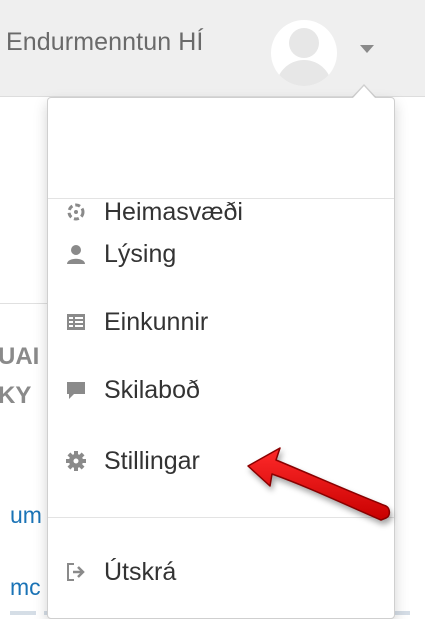  What do you see at coordinates (76, 254) in the screenshot?
I see `user-icon` at bounding box center [76, 254].